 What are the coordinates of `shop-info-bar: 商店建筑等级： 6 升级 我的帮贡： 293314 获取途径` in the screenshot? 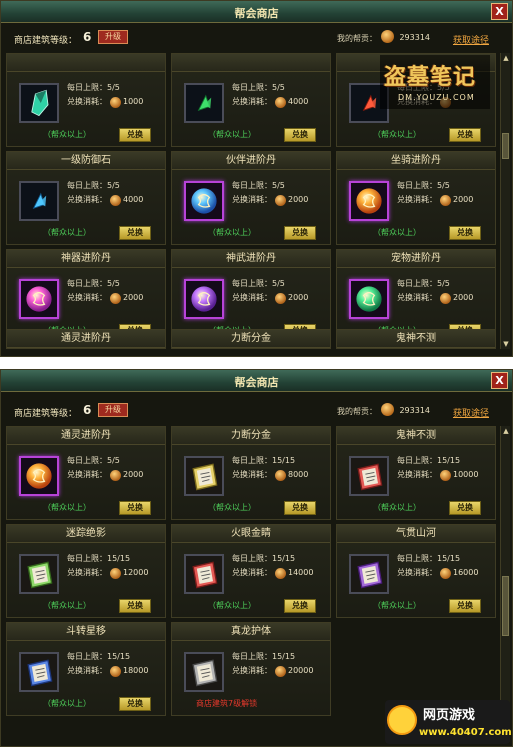 It's located at (256, 410).